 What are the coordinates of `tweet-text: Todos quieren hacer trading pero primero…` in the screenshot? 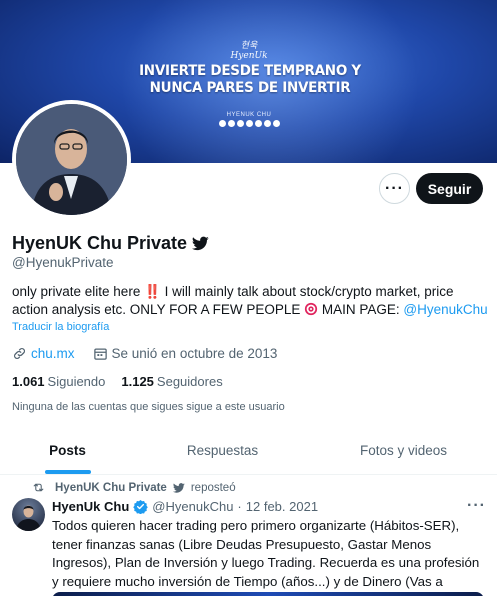 It's located at (266, 557).